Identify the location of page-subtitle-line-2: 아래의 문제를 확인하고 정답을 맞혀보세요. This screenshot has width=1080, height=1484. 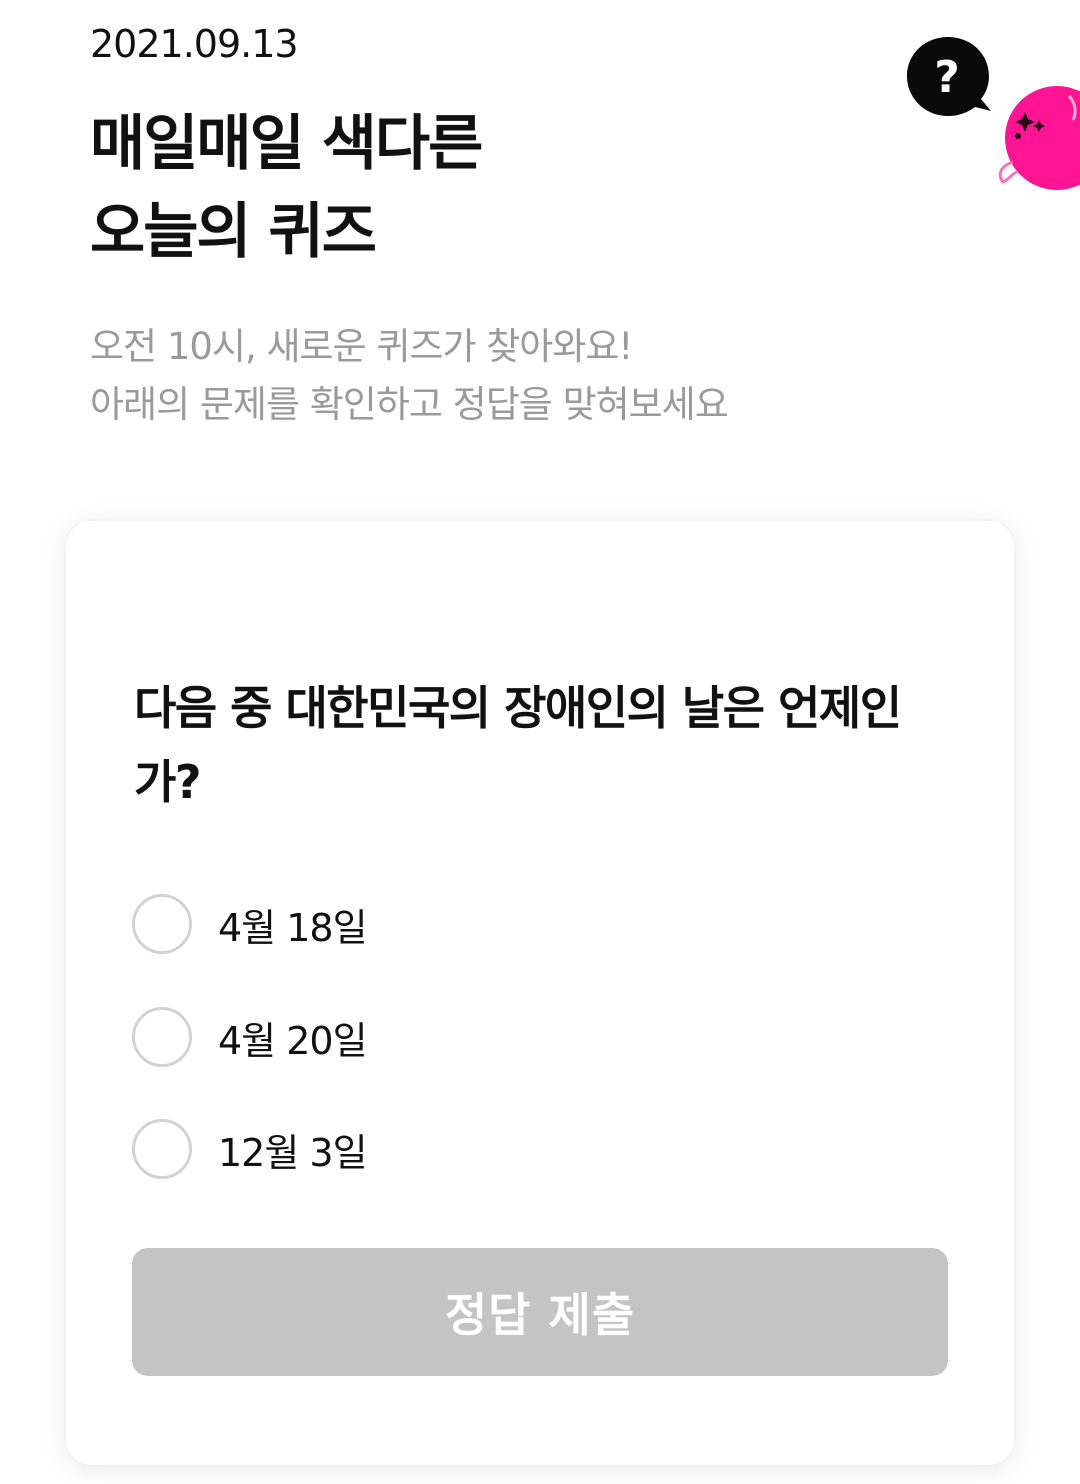
(409, 404).